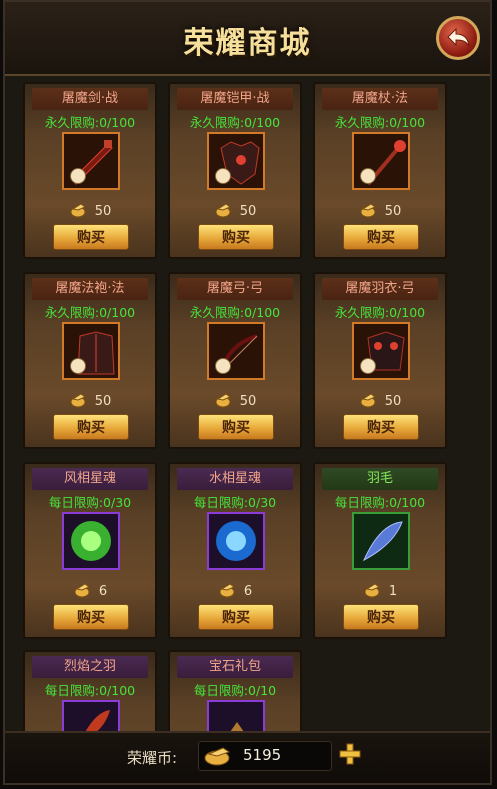 Image resolution: width=497 pixels, height=789 pixels. I want to click on item-name: 屠魔羽衣·弓, so click(380, 289).